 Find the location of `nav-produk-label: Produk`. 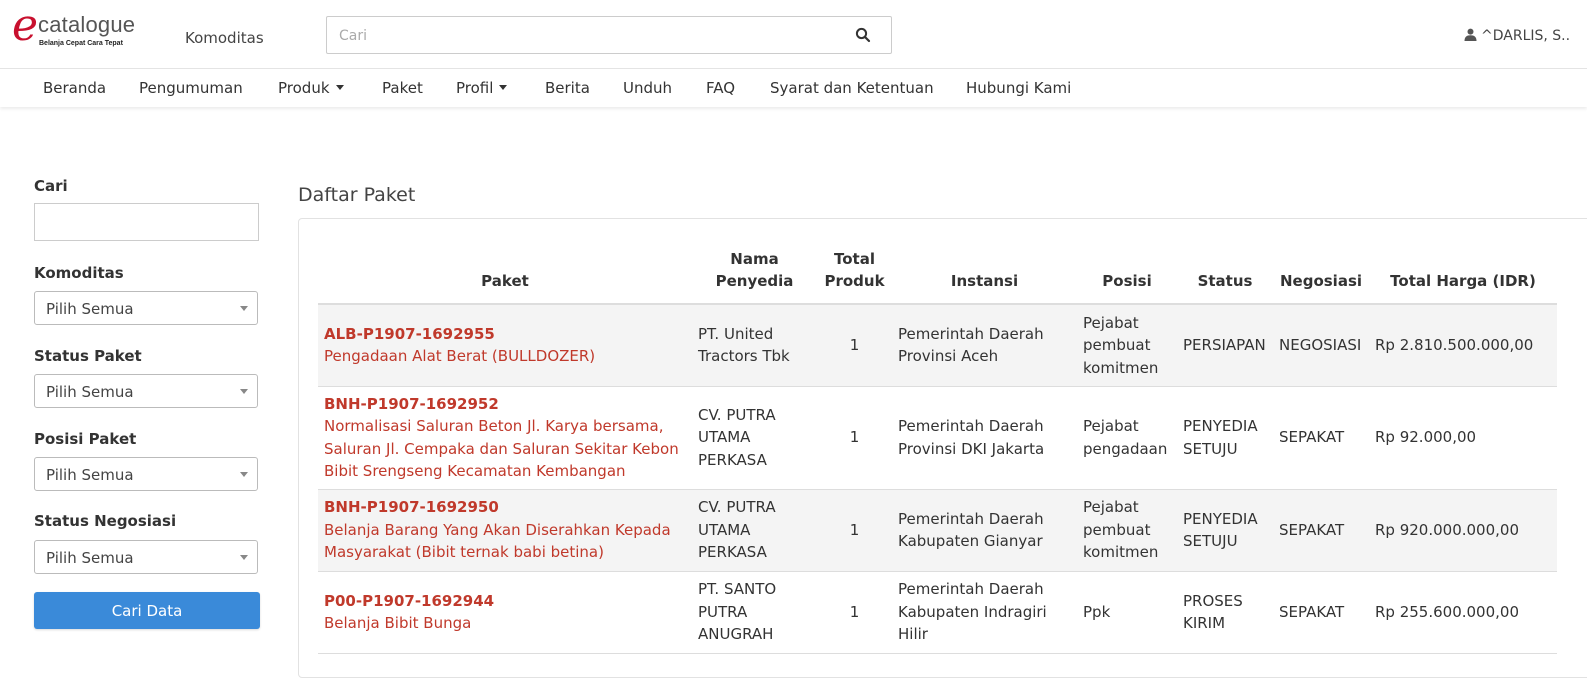

nav-produk-label: Produk is located at coordinates (304, 88).